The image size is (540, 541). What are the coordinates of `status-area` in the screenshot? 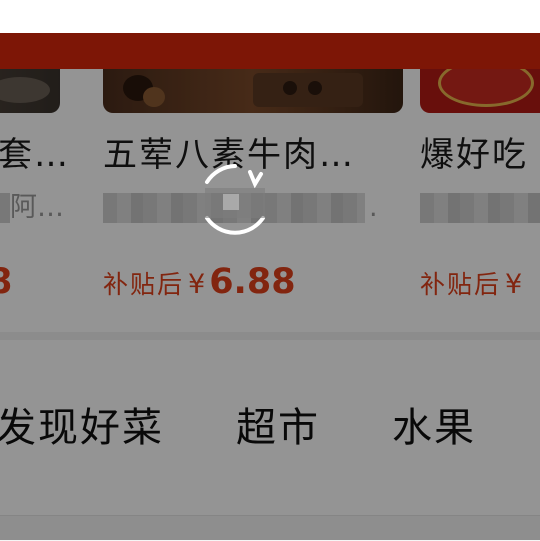 It's located at (270, 16).